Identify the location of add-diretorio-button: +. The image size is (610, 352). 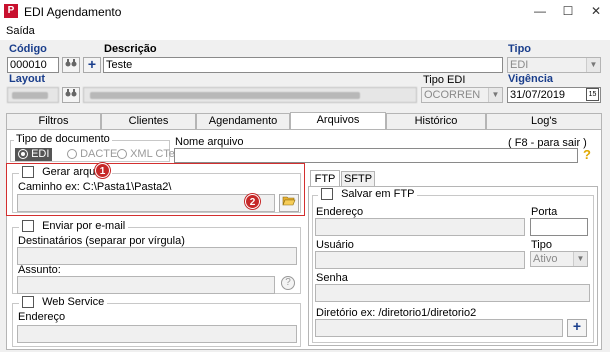
(577, 328).